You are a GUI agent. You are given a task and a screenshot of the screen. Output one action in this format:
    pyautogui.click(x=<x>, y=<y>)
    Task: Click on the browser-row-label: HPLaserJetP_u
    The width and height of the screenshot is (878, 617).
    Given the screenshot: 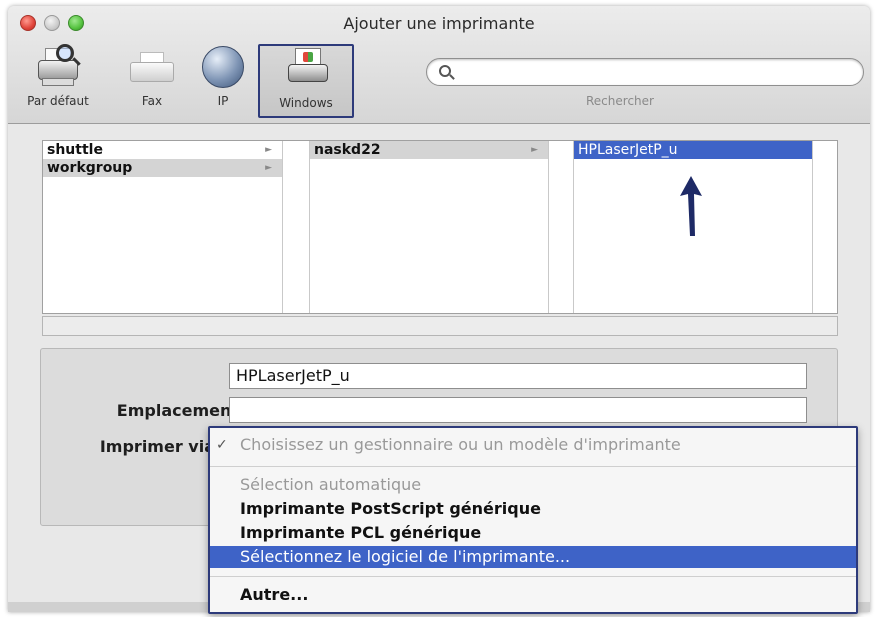 What is the action you would take?
    pyautogui.click(x=628, y=150)
    